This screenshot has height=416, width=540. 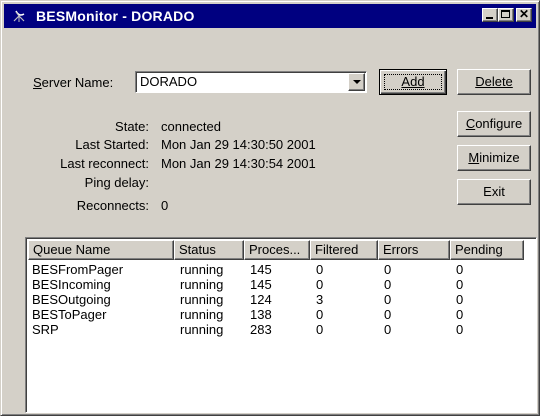 What do you see at coordinates (261, 329) in the screenshot?
I see `processed-cell: 283` at bounding box center [261, 329].